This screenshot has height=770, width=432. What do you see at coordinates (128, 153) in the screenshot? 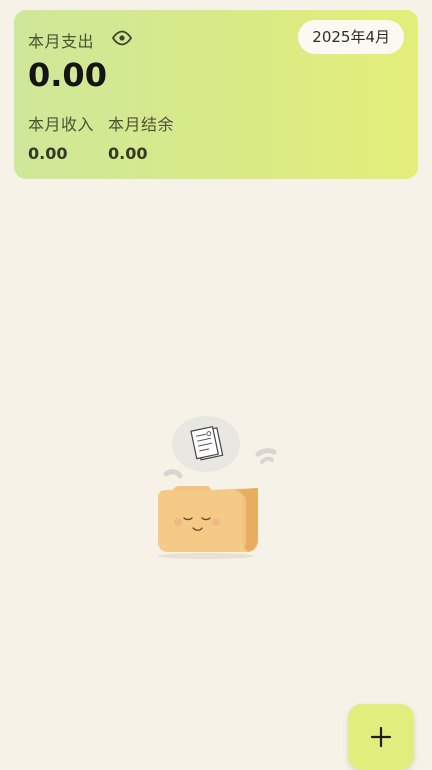
I see `monthly-balance-value: 0.00` at bounding box center [128, 153].